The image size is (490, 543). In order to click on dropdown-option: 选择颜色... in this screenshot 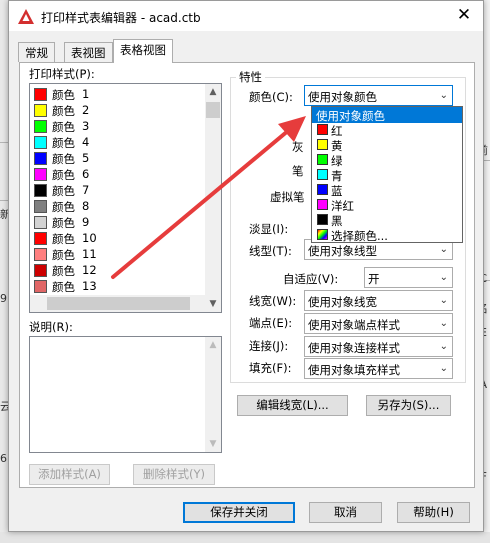, I will do `click(387, 235)`.